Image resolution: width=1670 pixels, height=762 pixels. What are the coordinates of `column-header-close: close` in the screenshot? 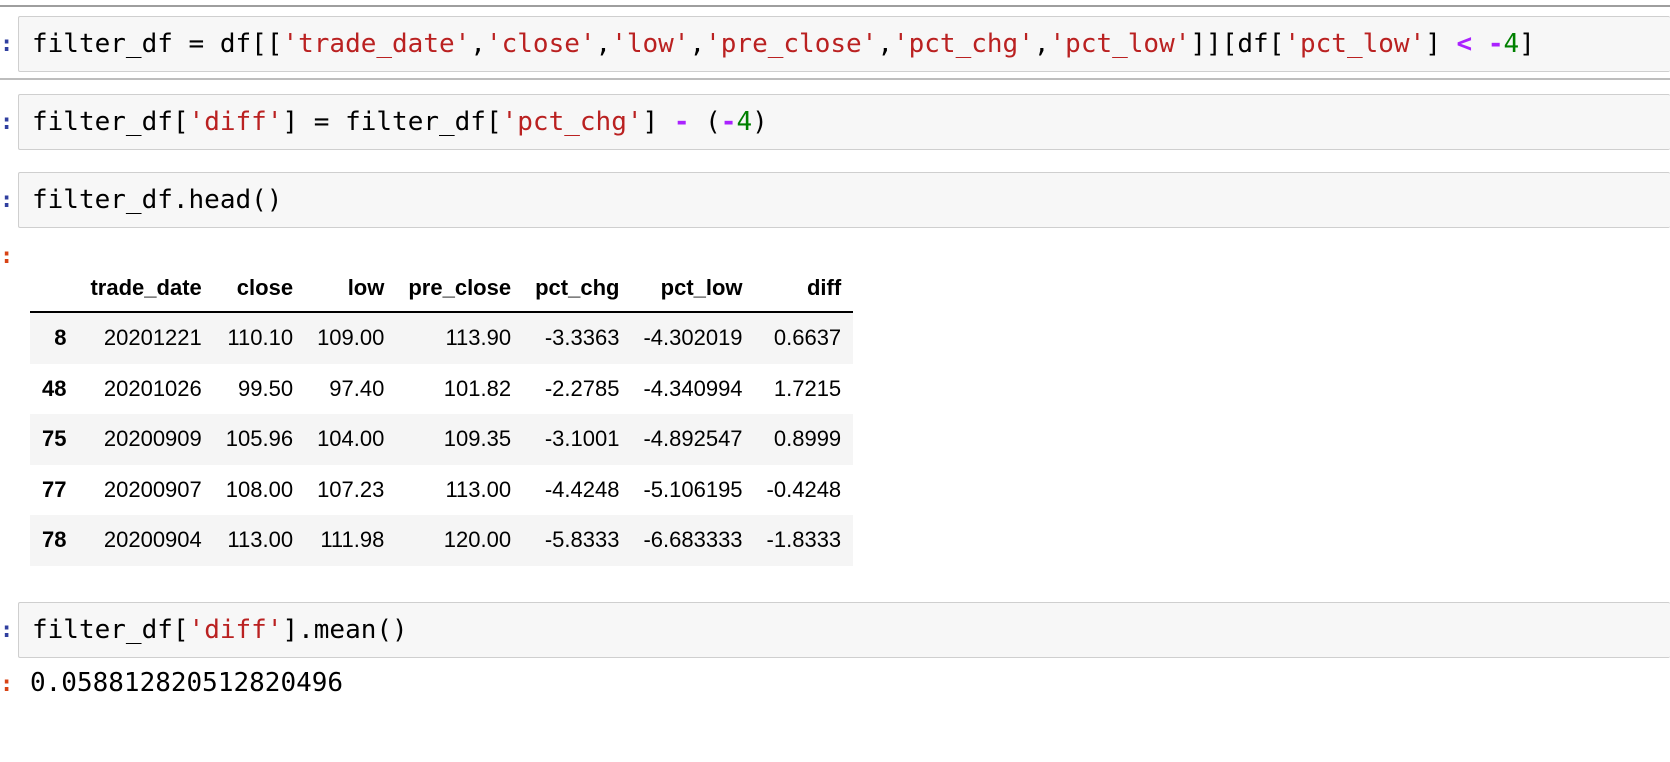 It's located at (259, 288).